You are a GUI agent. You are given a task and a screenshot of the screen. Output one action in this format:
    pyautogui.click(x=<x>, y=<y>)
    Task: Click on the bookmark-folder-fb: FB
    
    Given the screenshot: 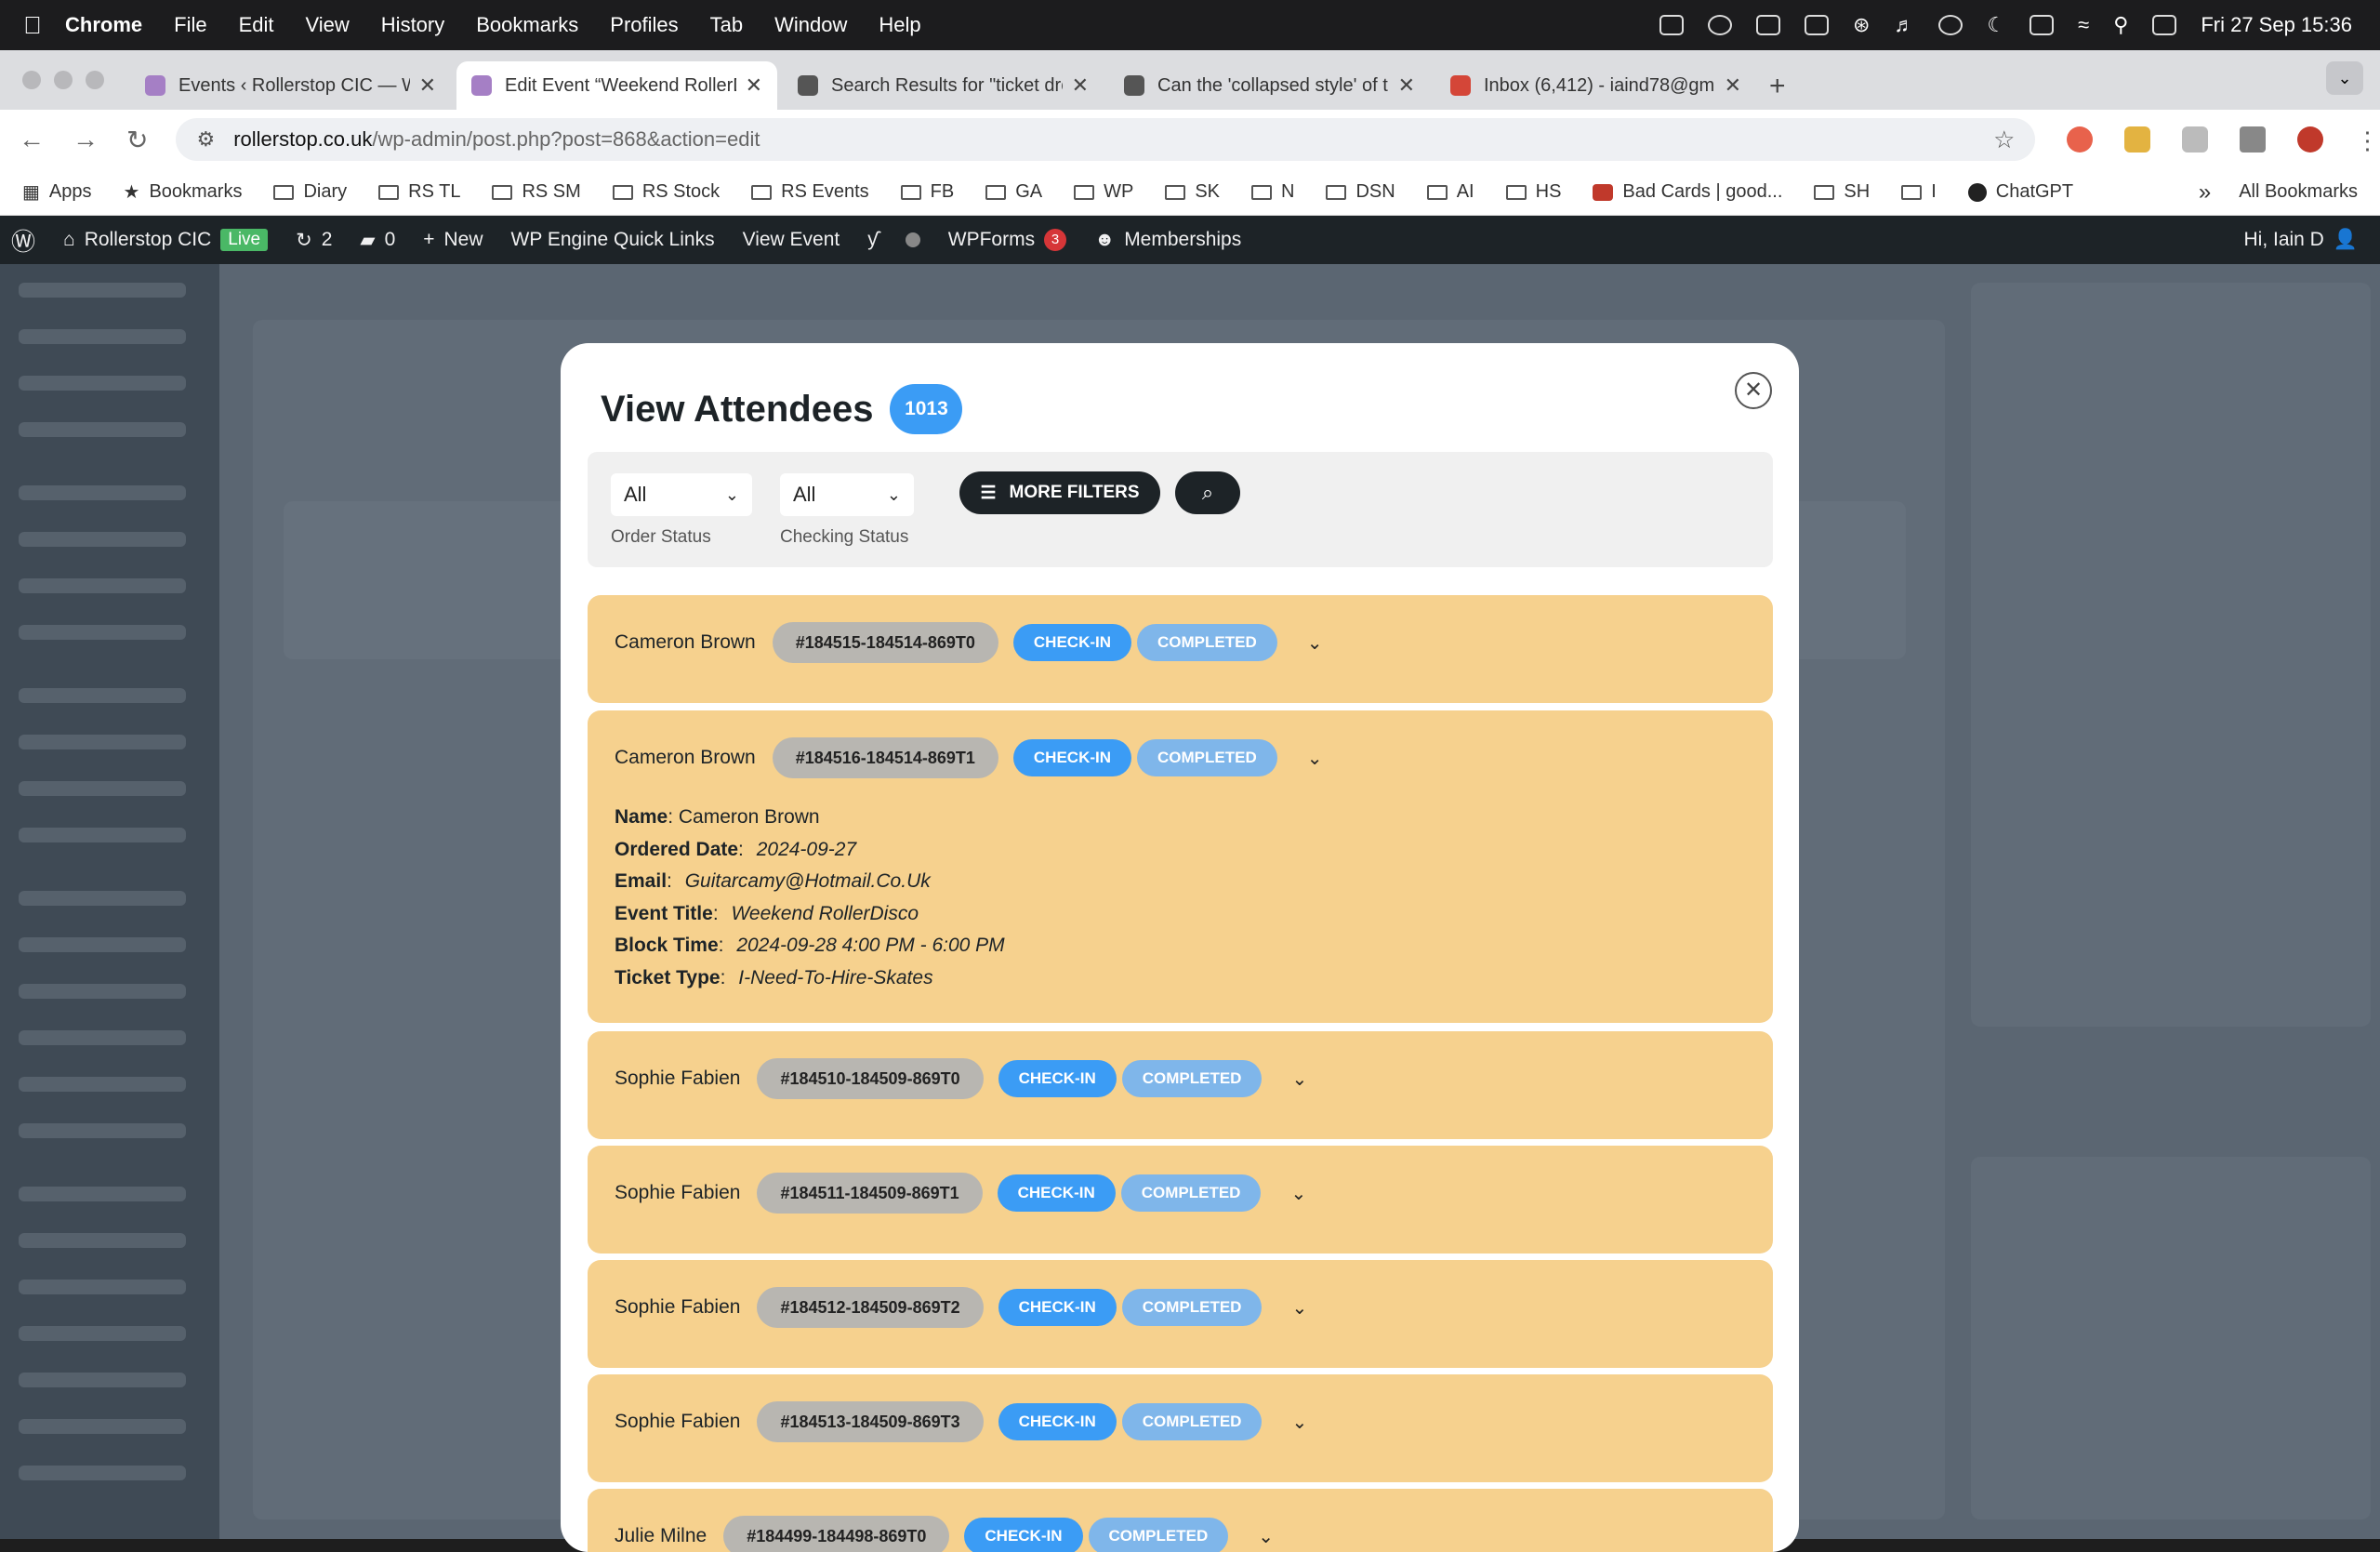 What is the action you would take?
    pyautogui.click(x=927, y=192)
    